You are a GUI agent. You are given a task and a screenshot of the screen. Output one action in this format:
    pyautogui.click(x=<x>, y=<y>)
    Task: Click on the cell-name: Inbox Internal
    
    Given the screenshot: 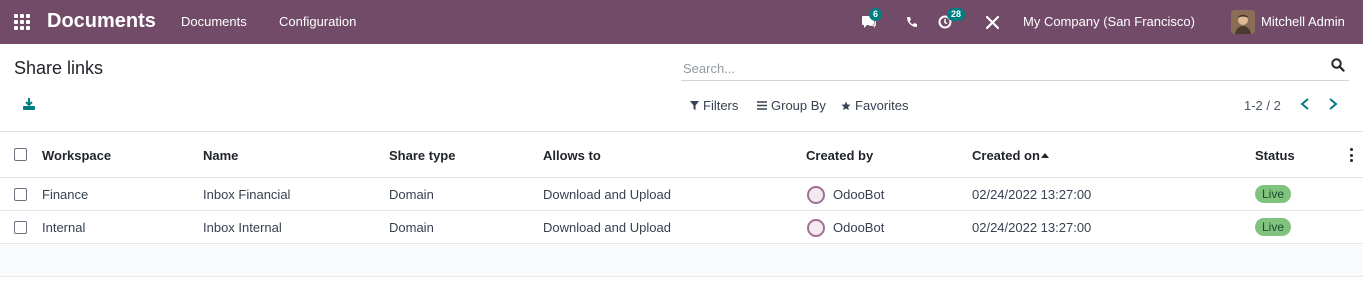 What is the action you would take?
    pyautogui.click(x=242, y=227)
    